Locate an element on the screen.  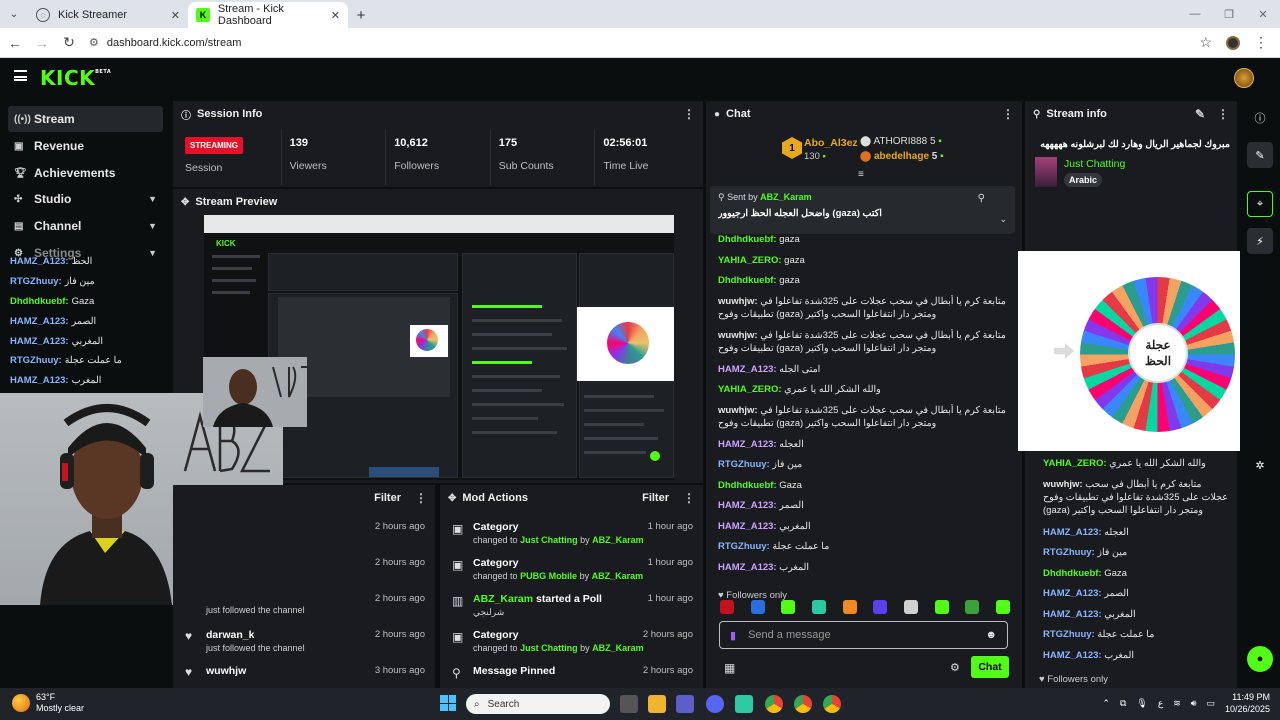
sidebar-item-channel: ▤ Channel ▼ is located at coordinates (85, 226).